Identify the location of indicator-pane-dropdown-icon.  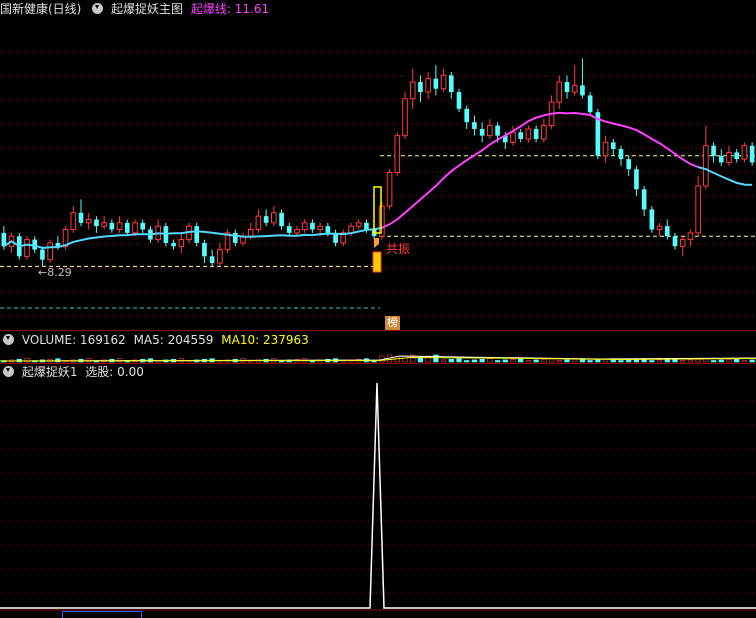
(8, 371).